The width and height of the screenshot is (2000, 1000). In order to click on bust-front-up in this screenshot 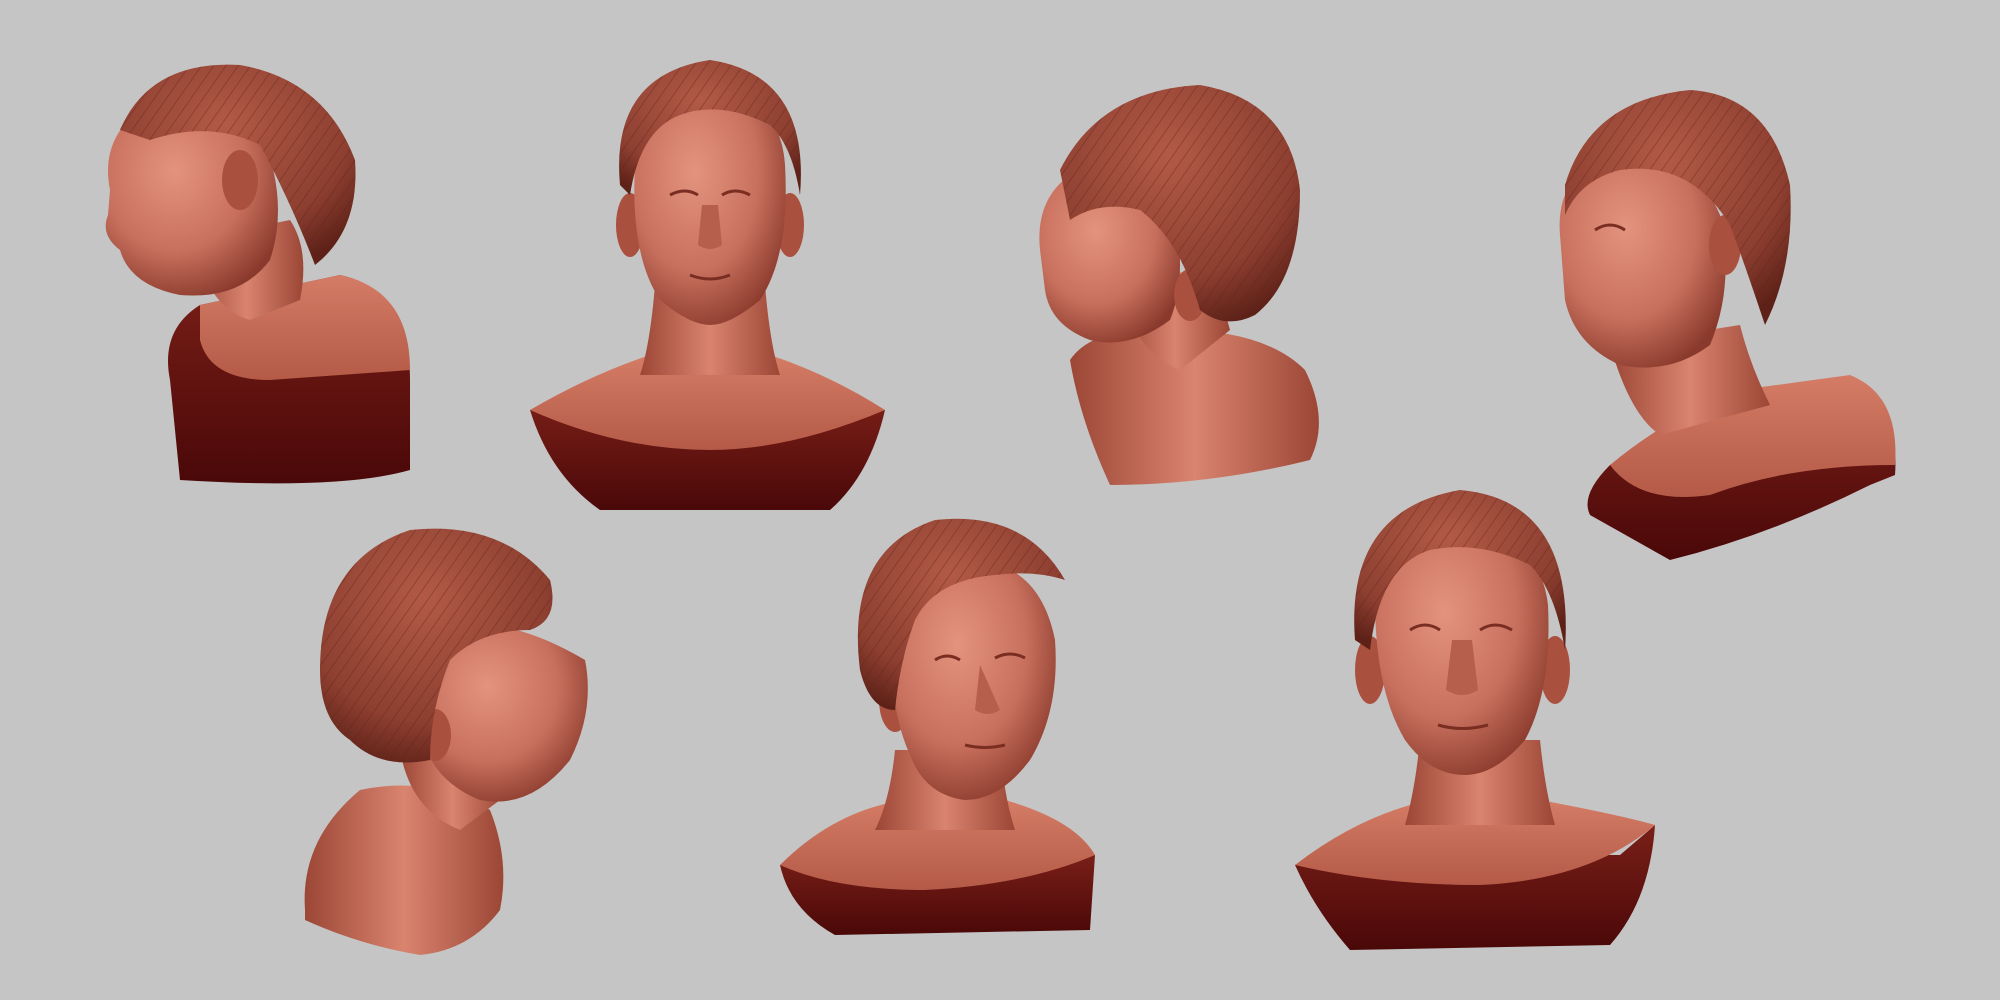, I will do `click(710, 285)`.